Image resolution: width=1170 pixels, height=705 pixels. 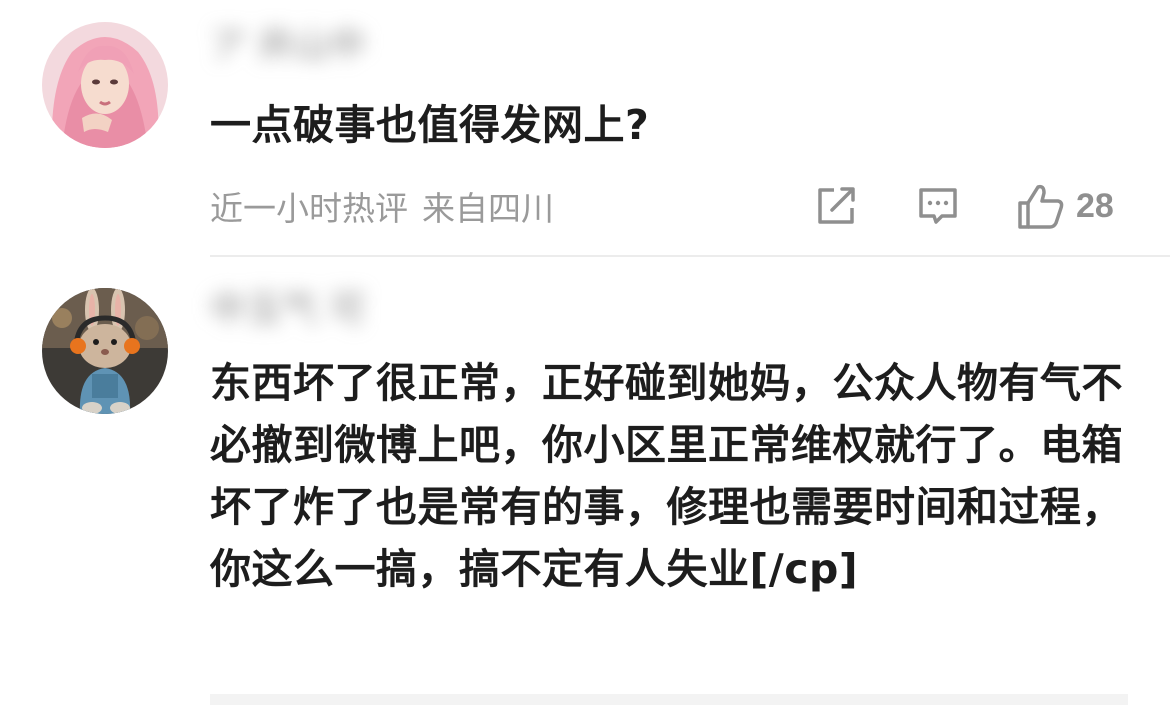 I want to click on comment-time: 近一小时热评, so click(x=309, y=208).